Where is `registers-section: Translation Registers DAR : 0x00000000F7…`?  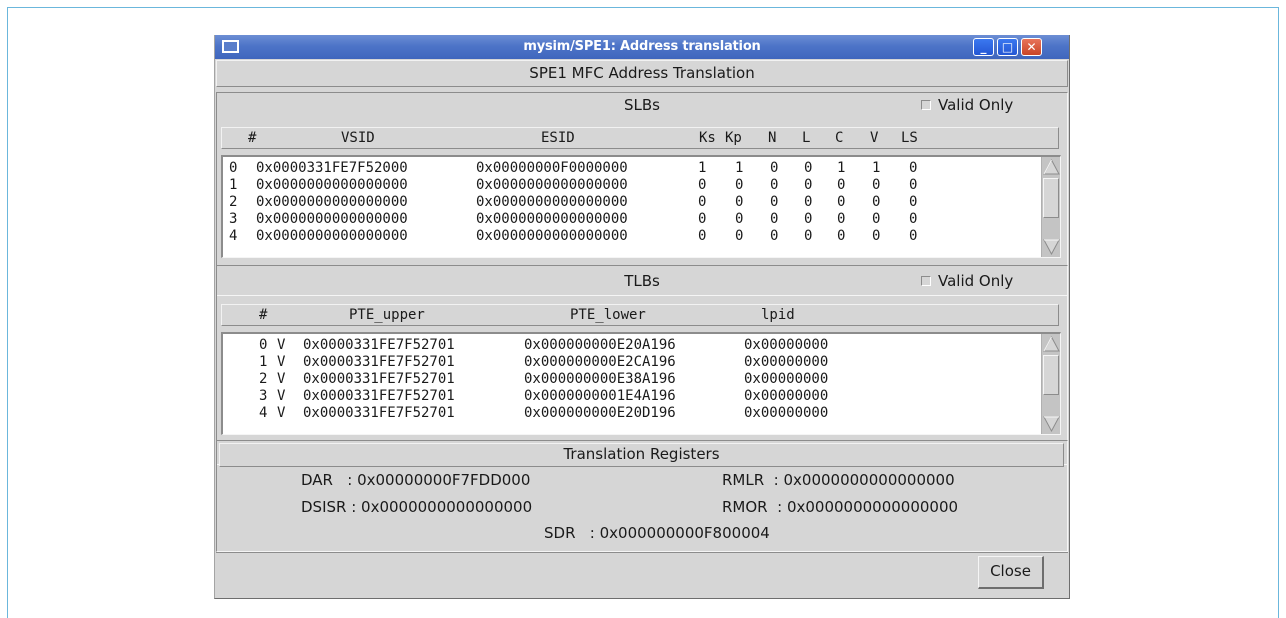
registers-section: Translation Registers DAR : 0x00000000F7… is located at coordinates (642, 496).